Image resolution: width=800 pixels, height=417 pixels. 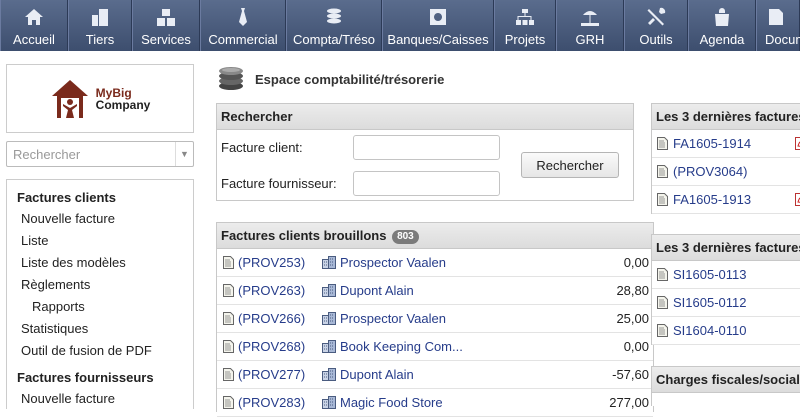 I want to click on thirdparty-link: Magic Food Store, so click(x=391, y=402).